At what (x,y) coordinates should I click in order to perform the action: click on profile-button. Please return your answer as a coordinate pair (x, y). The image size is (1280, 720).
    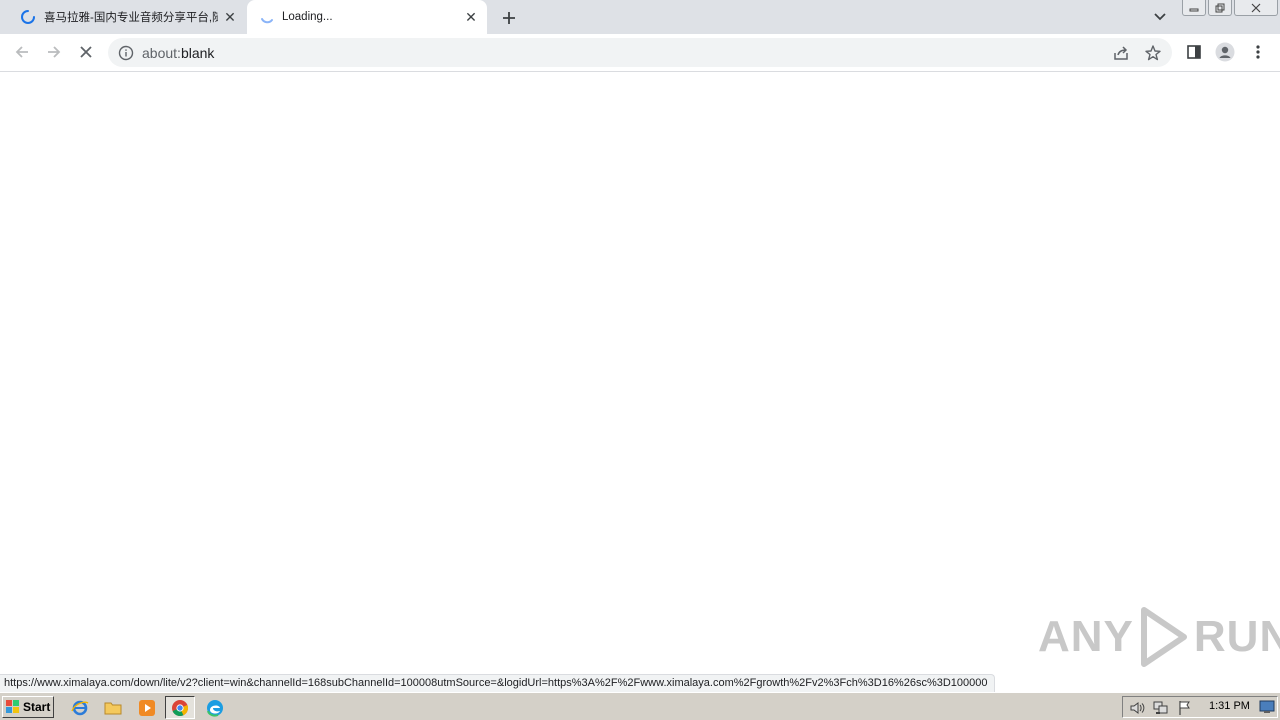
    Looking at the image, I should click on (1225, 52).